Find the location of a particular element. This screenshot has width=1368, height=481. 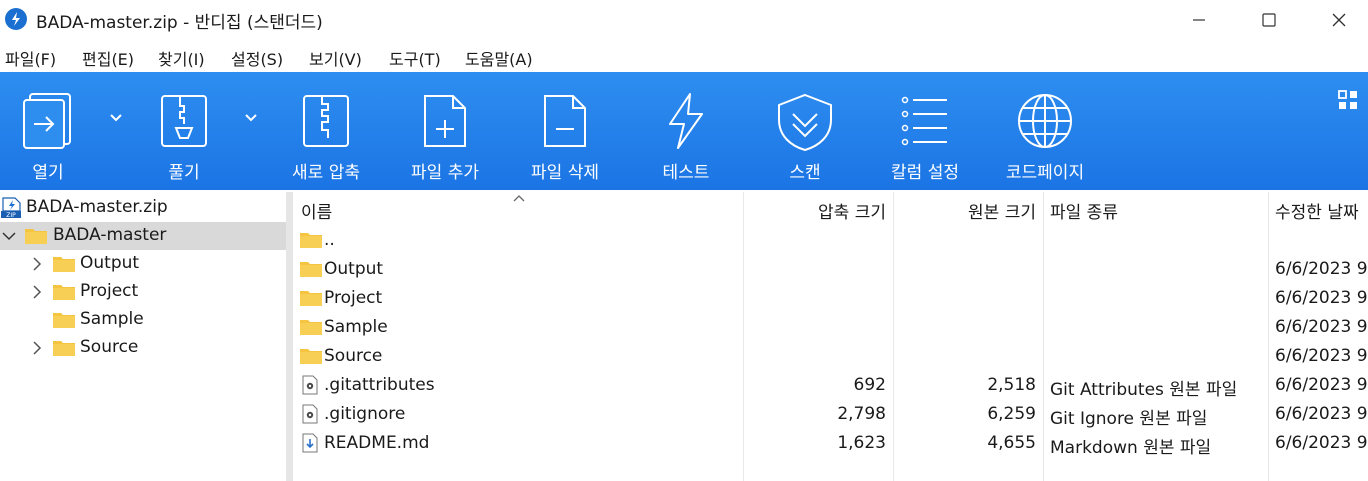

file-name: .gitattributes is located at coordinates (379, 385).